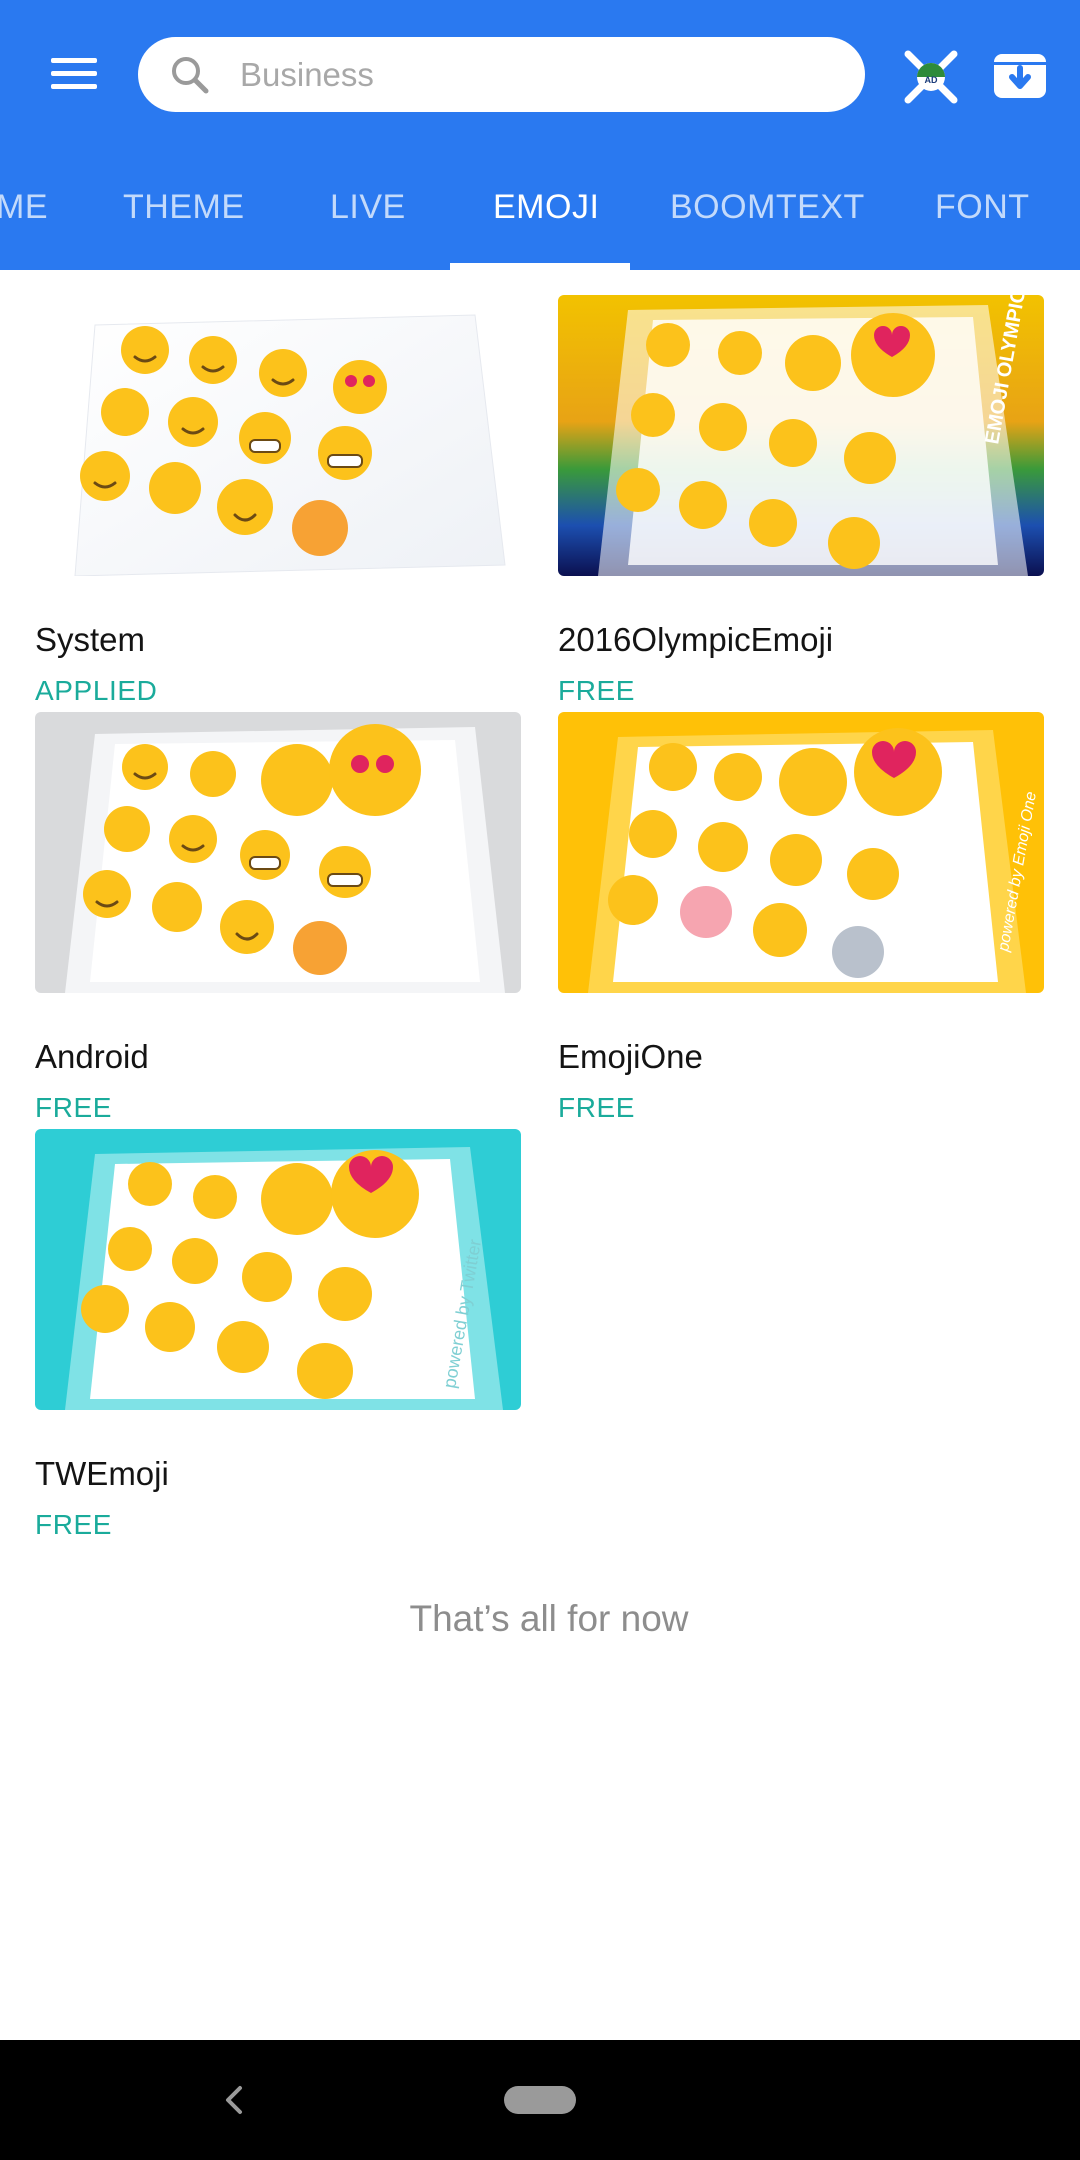  What do you see at coordinates (931, 80) in the screenshot?
I see `svg-text: AD` at bounding box center [931, 80].